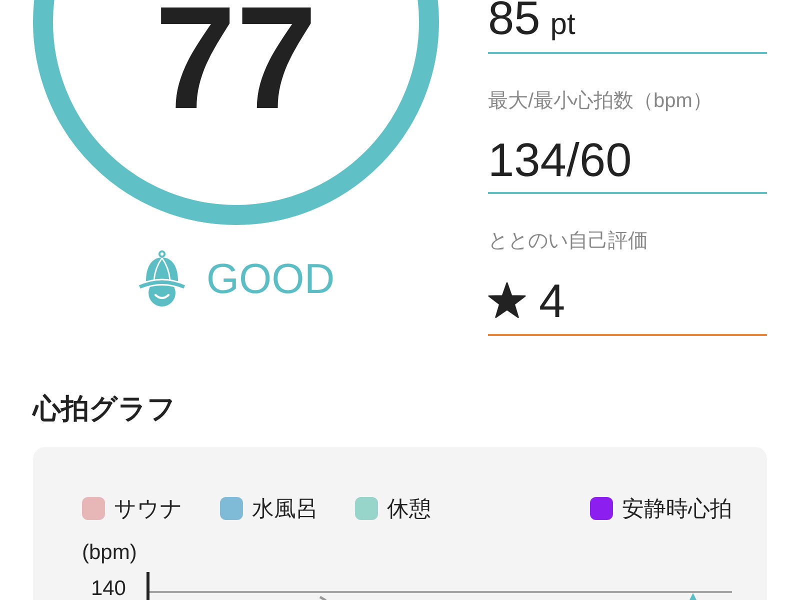 The width and height of the screenshot is (800, 600). What do you see at coordinates (270, 279) in the screenshot?
I see `status-label: GOOD` at bounding box center [270, 279].